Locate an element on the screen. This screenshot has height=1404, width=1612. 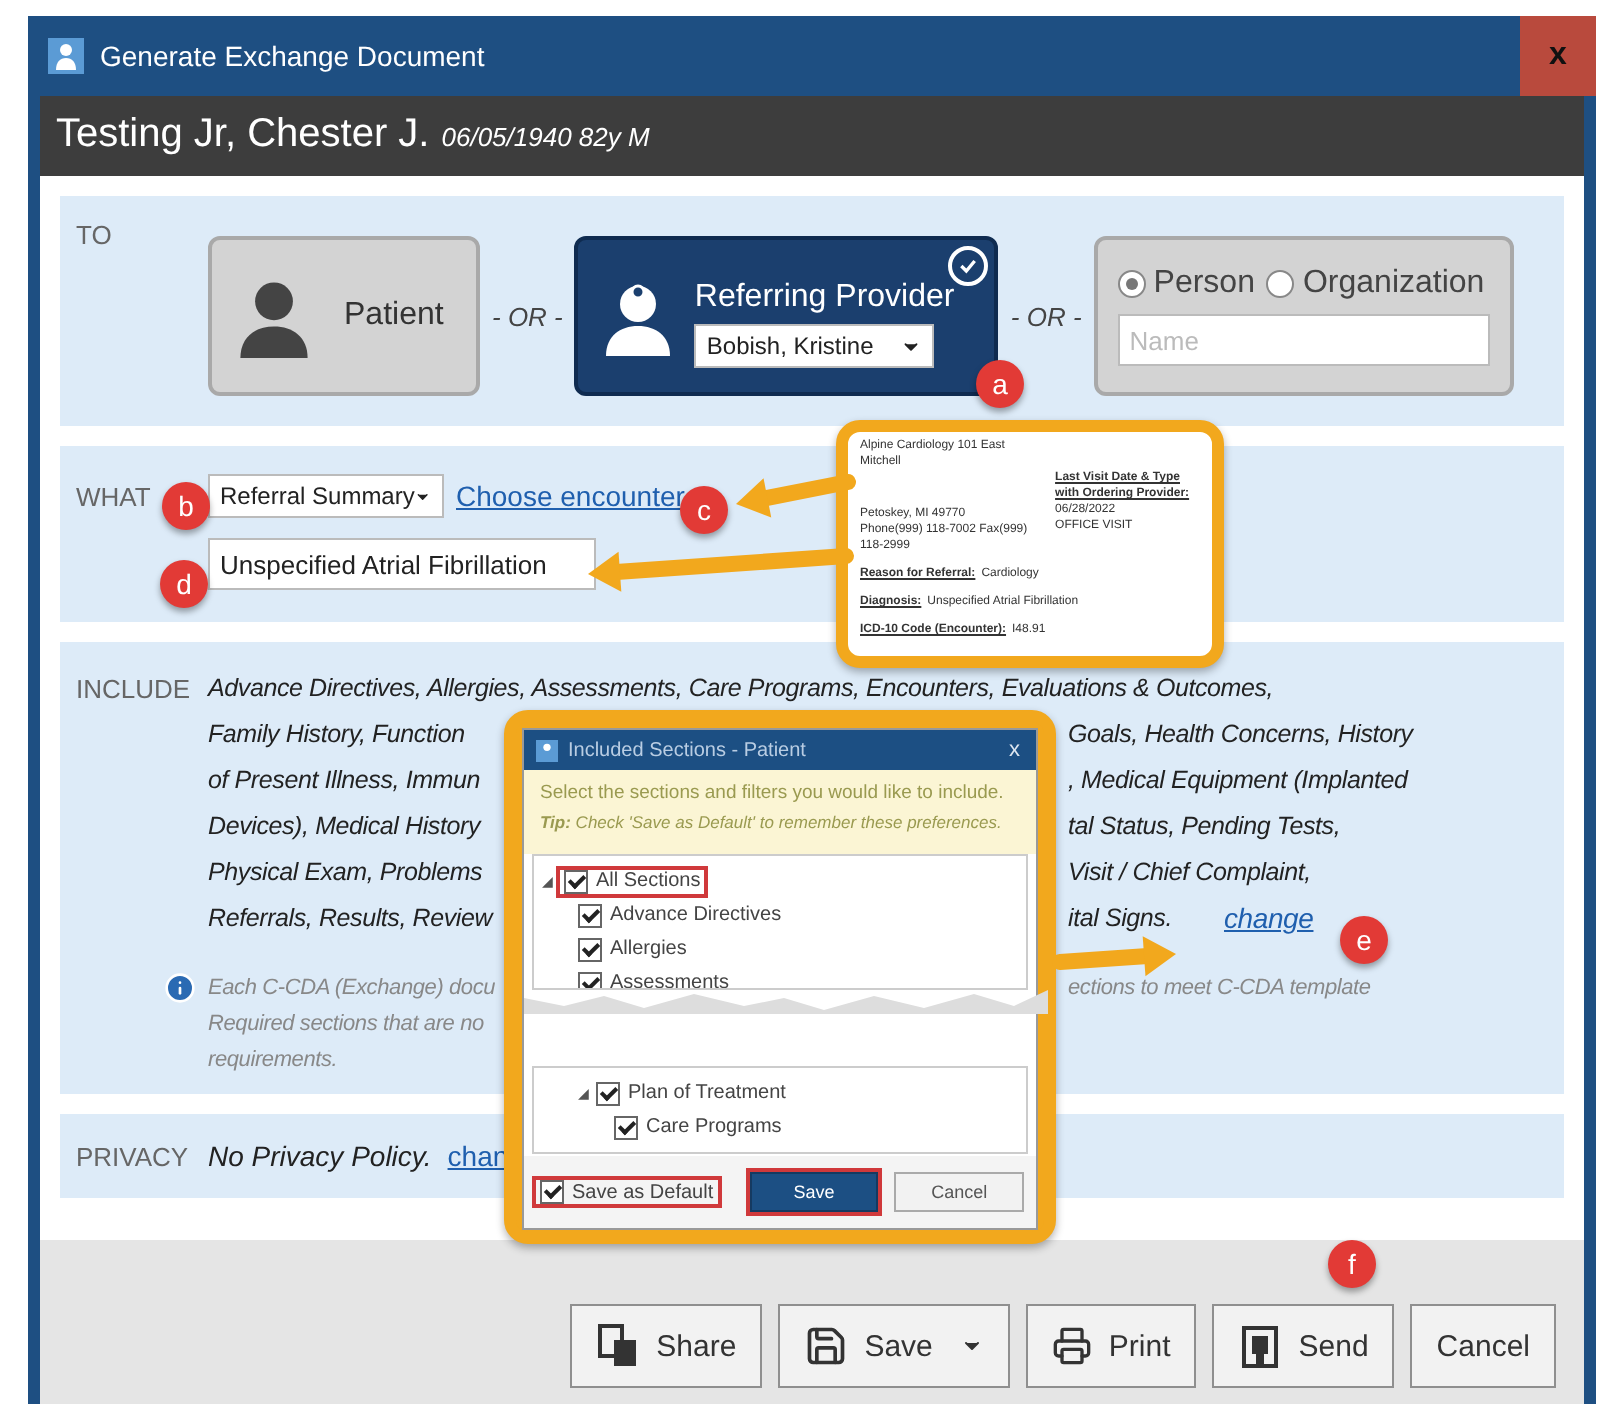
include-text: of Present Illness, Immun is located at coordinates (344, 781).